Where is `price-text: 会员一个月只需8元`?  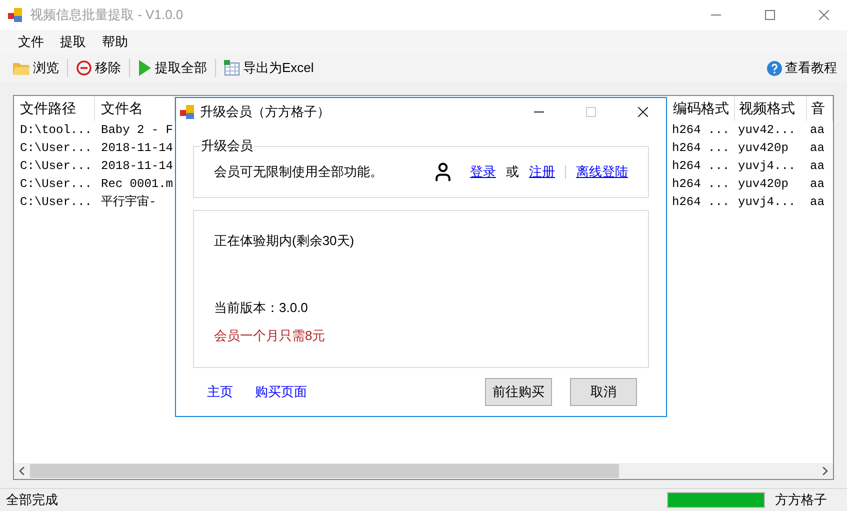
price-text: 会员一个月只需8元 is located at coordinates (270, 336).